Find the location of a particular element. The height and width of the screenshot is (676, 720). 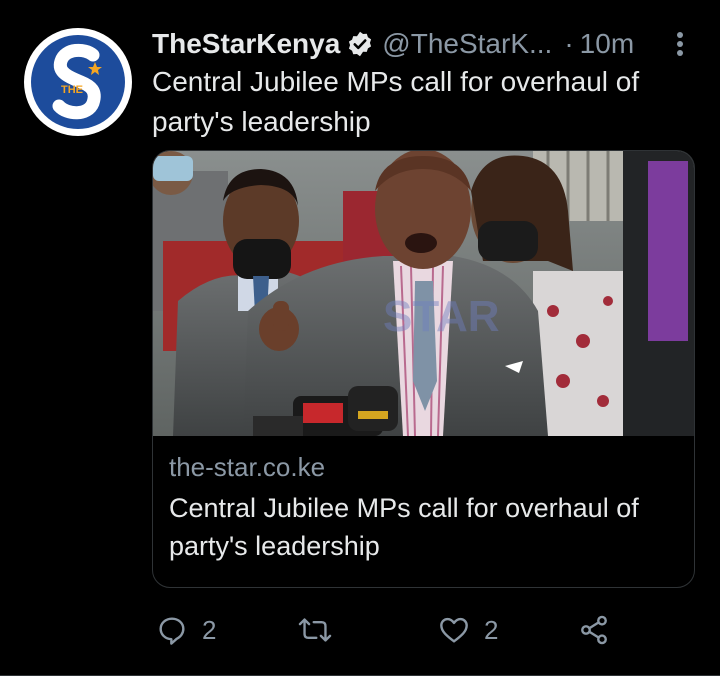

retweet-button is located at coordinates (315, 630).